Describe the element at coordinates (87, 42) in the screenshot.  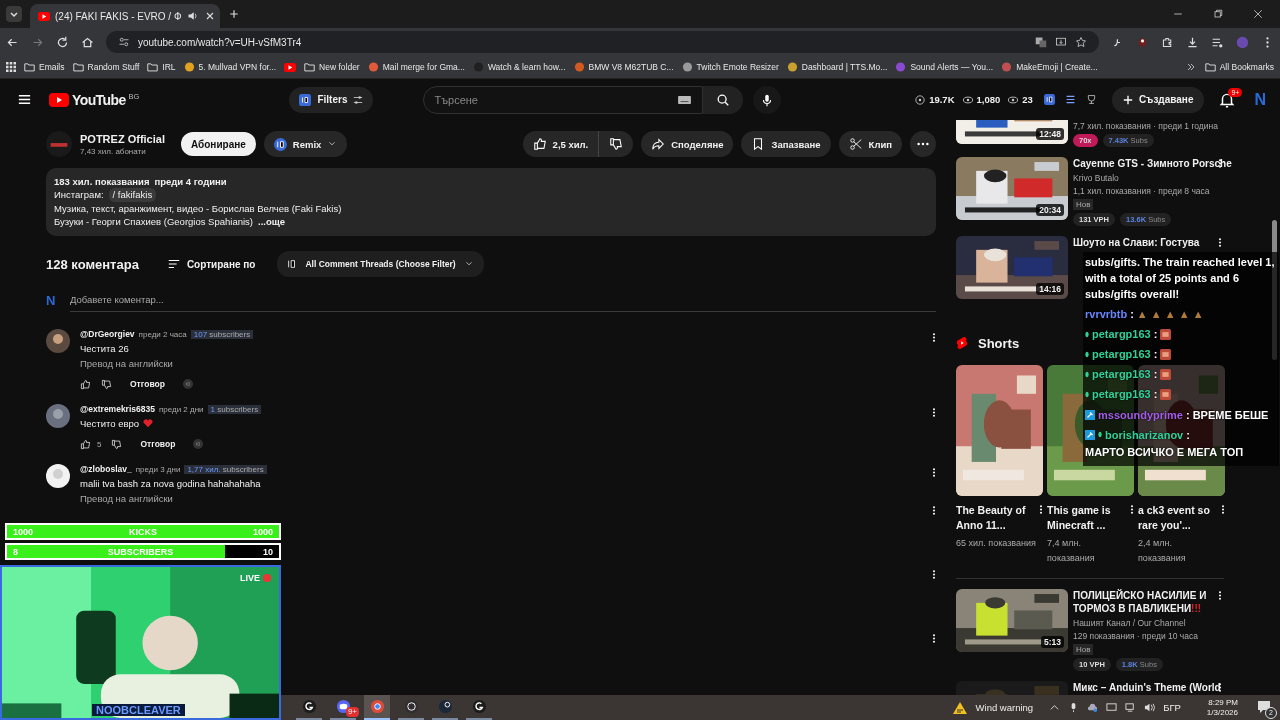
I see `home-icon` at that location.